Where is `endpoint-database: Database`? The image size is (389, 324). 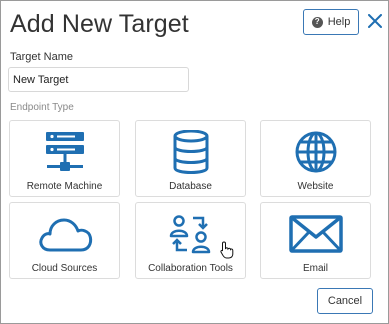
endpoint-database: Database is located at coordinates (190, 158).